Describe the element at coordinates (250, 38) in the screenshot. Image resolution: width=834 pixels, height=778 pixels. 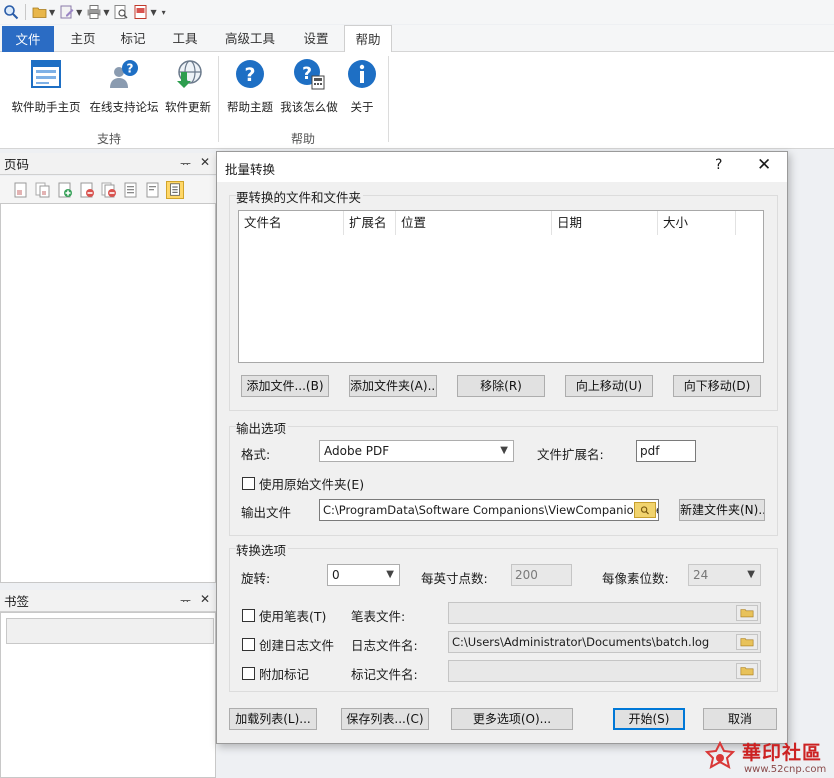
I see `tab-advanced-tools: 高级工具` at that location.